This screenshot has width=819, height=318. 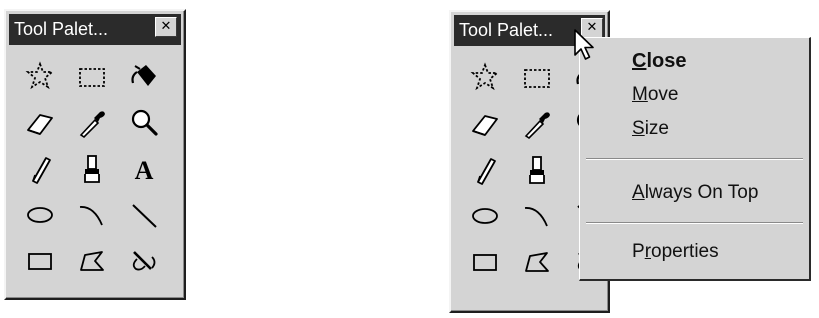 What do you see at coordinates (694, 95) in the screenshot?
I see `menu-item-move: Move` at bounding box center [694, 95].